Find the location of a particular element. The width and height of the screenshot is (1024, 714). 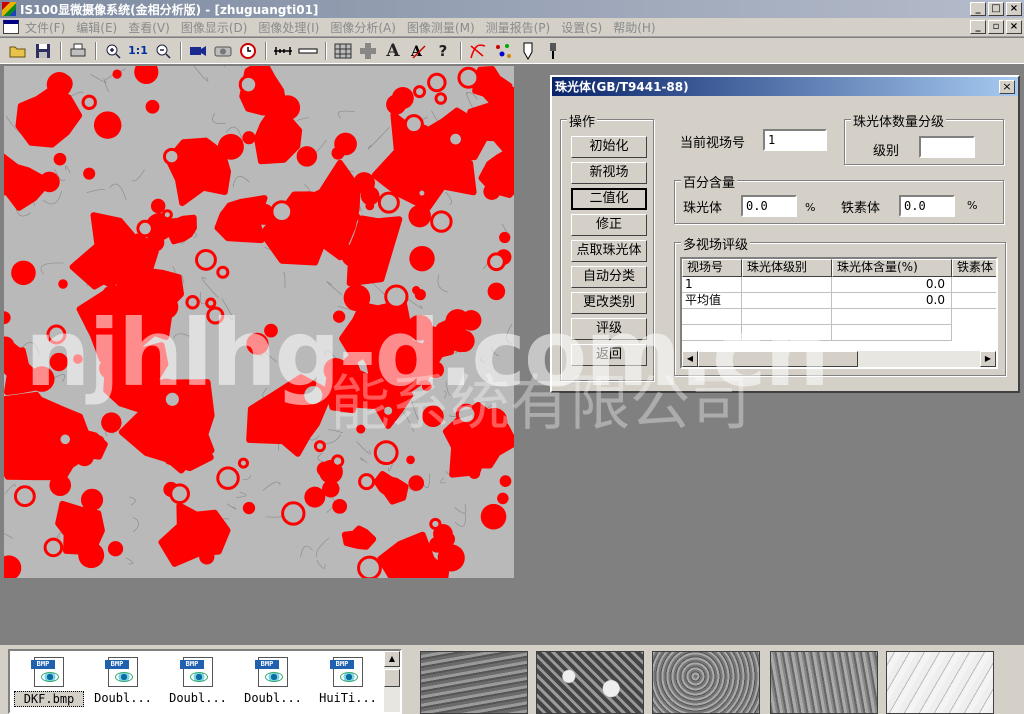

cross-icon is located at coordinates (368, 51).